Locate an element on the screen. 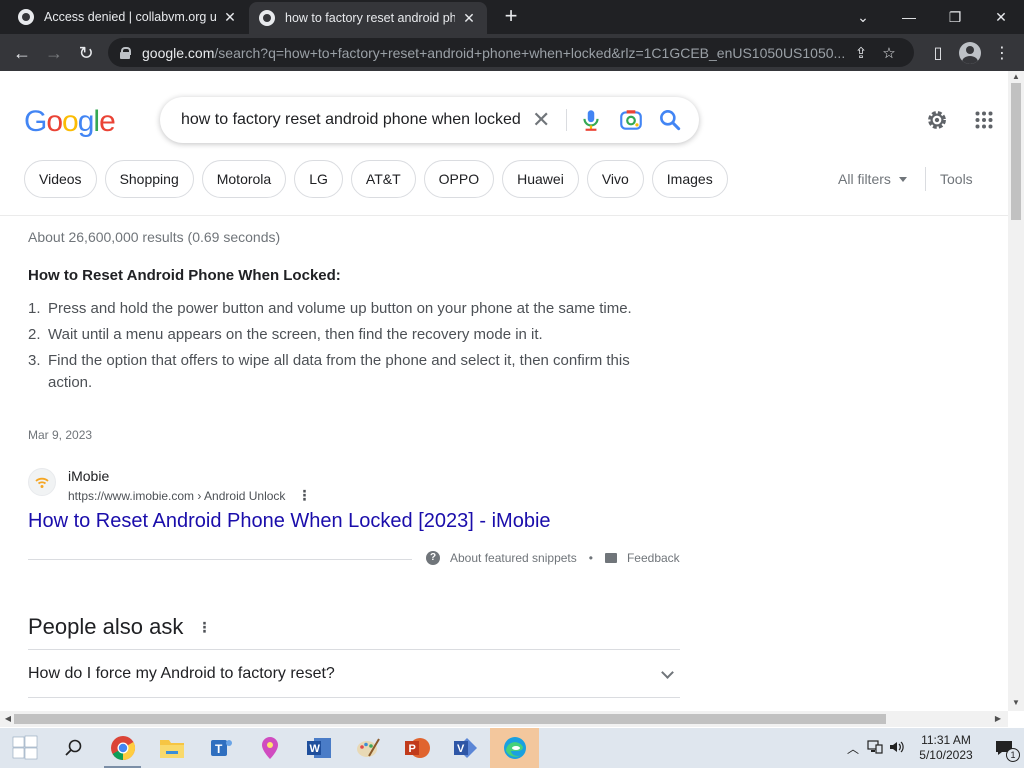 The image size is (1024, 768). chip-images: Images is located at coordinates (689, 179).